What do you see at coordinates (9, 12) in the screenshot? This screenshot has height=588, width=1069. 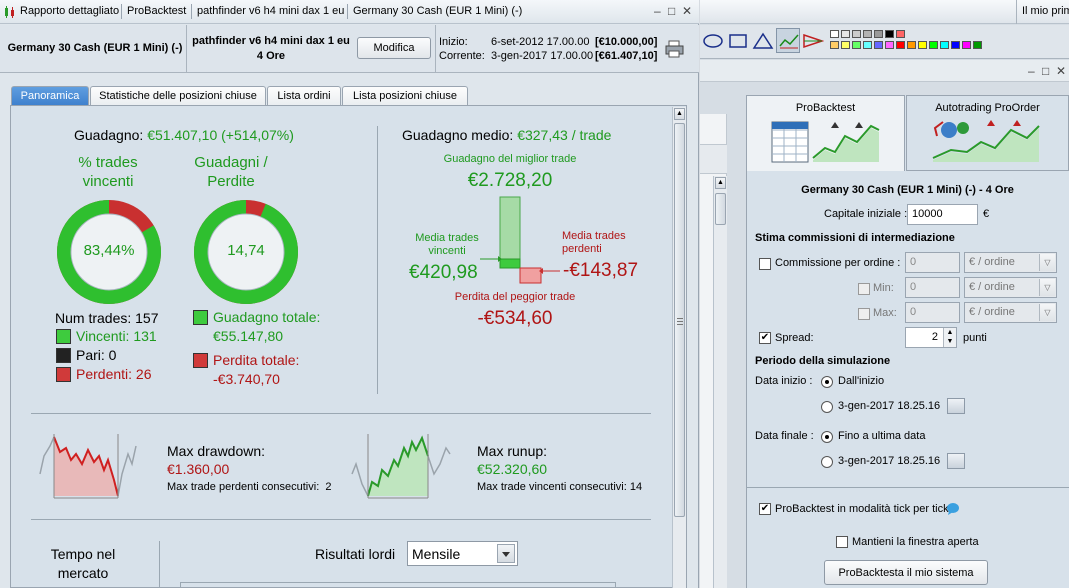 I see `candlestick-icon` at bounding box center [9, 12].